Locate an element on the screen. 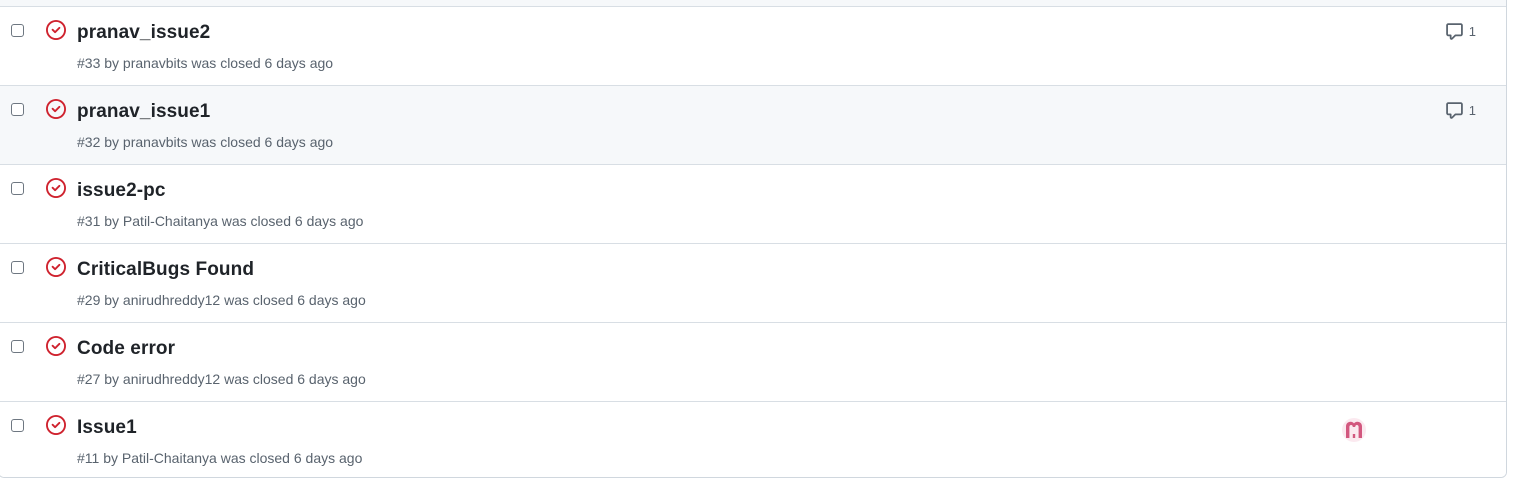  issue-title-link: pranav_issue2 is located at coordinates (143, 33).